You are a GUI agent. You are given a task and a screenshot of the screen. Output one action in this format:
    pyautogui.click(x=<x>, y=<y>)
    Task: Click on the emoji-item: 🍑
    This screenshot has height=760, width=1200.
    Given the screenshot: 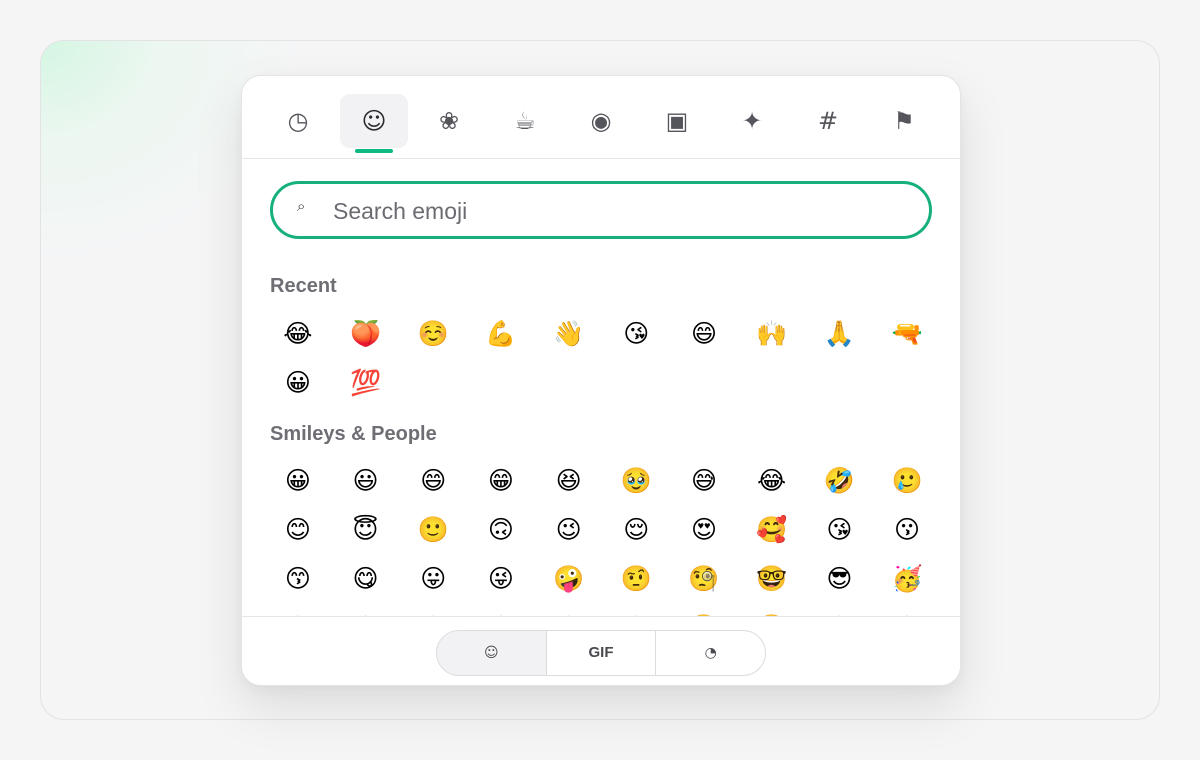 What is the action you would take?
    pyautogui.click(x=366, y=333)
    